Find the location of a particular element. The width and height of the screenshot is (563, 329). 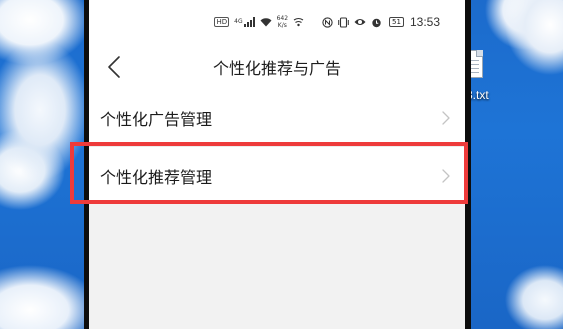

network-speed: 642 K/s is located at coordinates (282, 22).